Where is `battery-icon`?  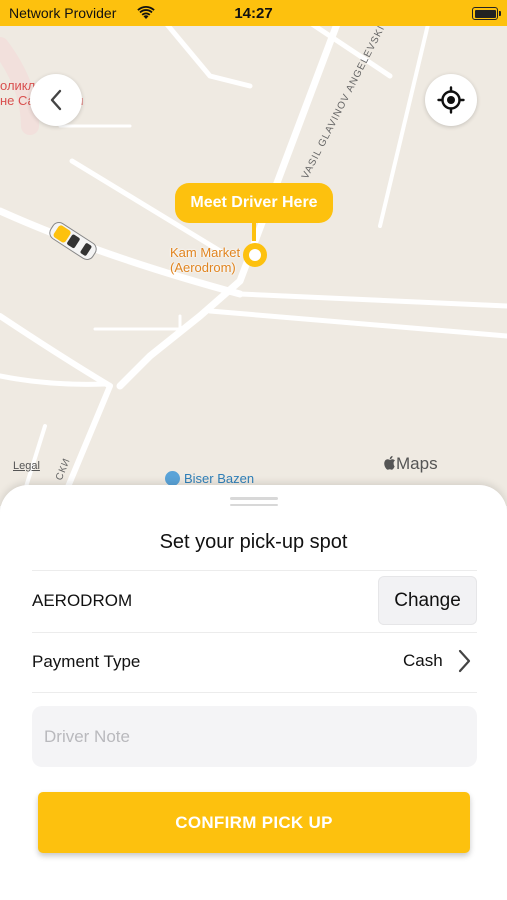
battery-icon is located at coordinates (486, 13).